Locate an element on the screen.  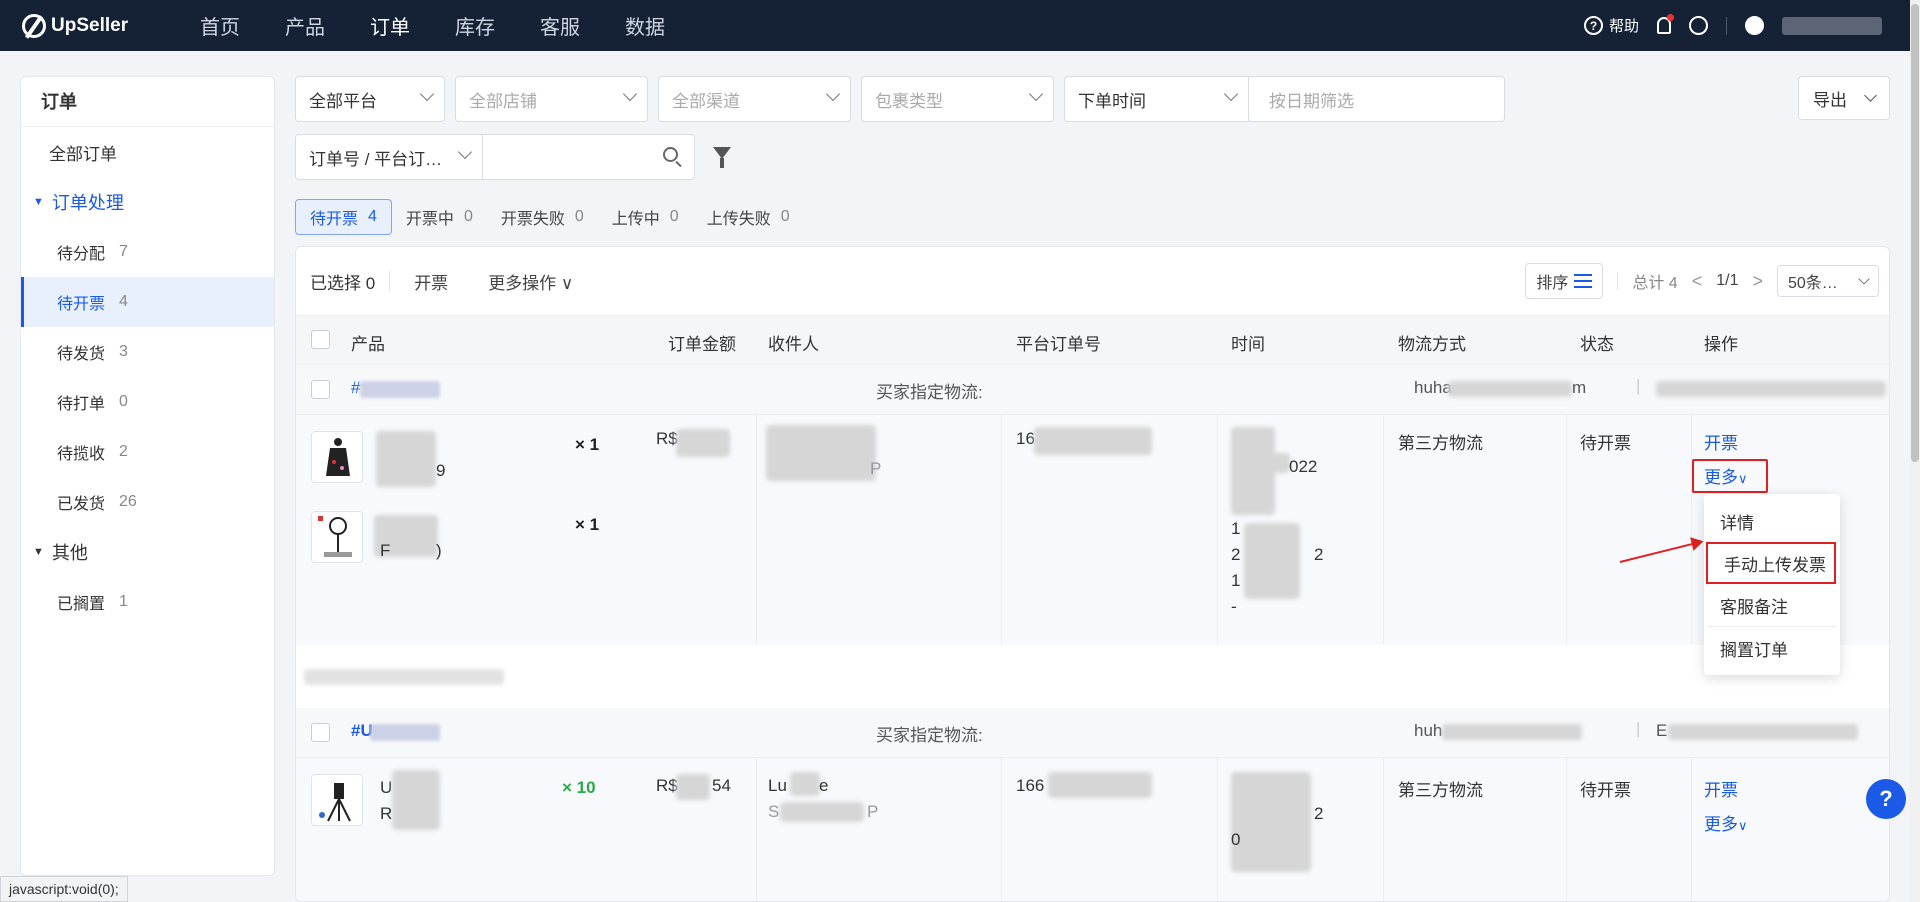
search-input is located at coordinates (588, 157).